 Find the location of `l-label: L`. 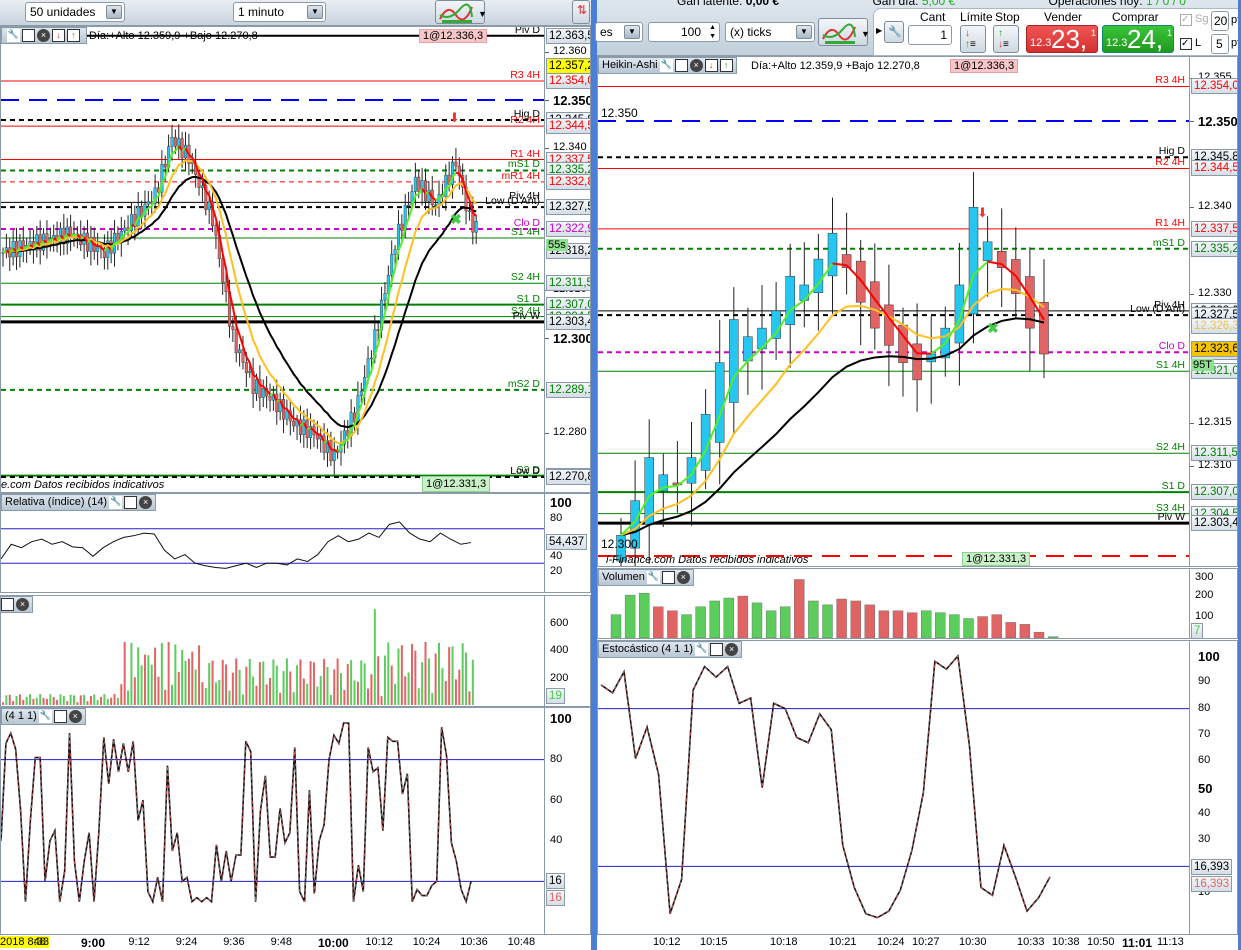

l-label: L is located at coordinates (1198, 43).